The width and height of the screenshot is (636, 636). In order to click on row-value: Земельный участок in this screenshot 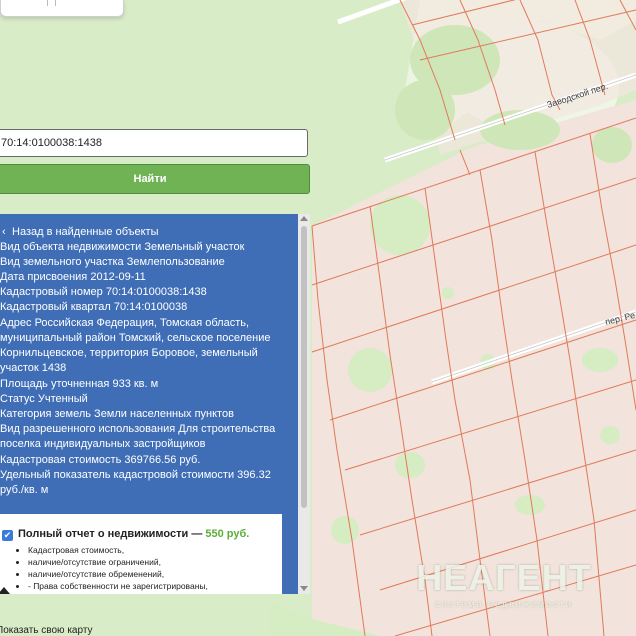, I will do `click(194, 247)`.